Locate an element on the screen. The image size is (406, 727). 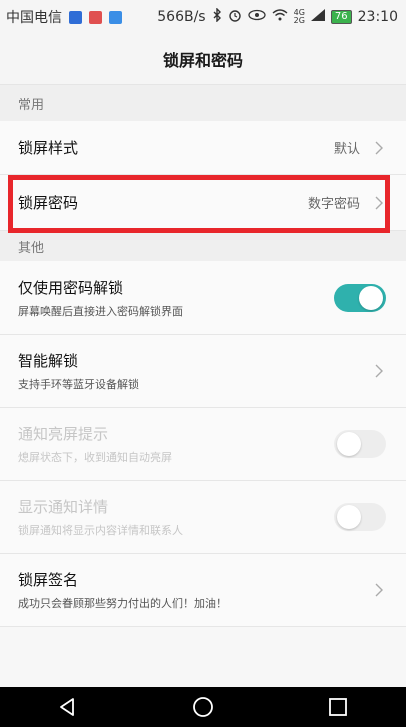
lock-signature-title: 锁屏签名 is located at coordinates (48, 580).